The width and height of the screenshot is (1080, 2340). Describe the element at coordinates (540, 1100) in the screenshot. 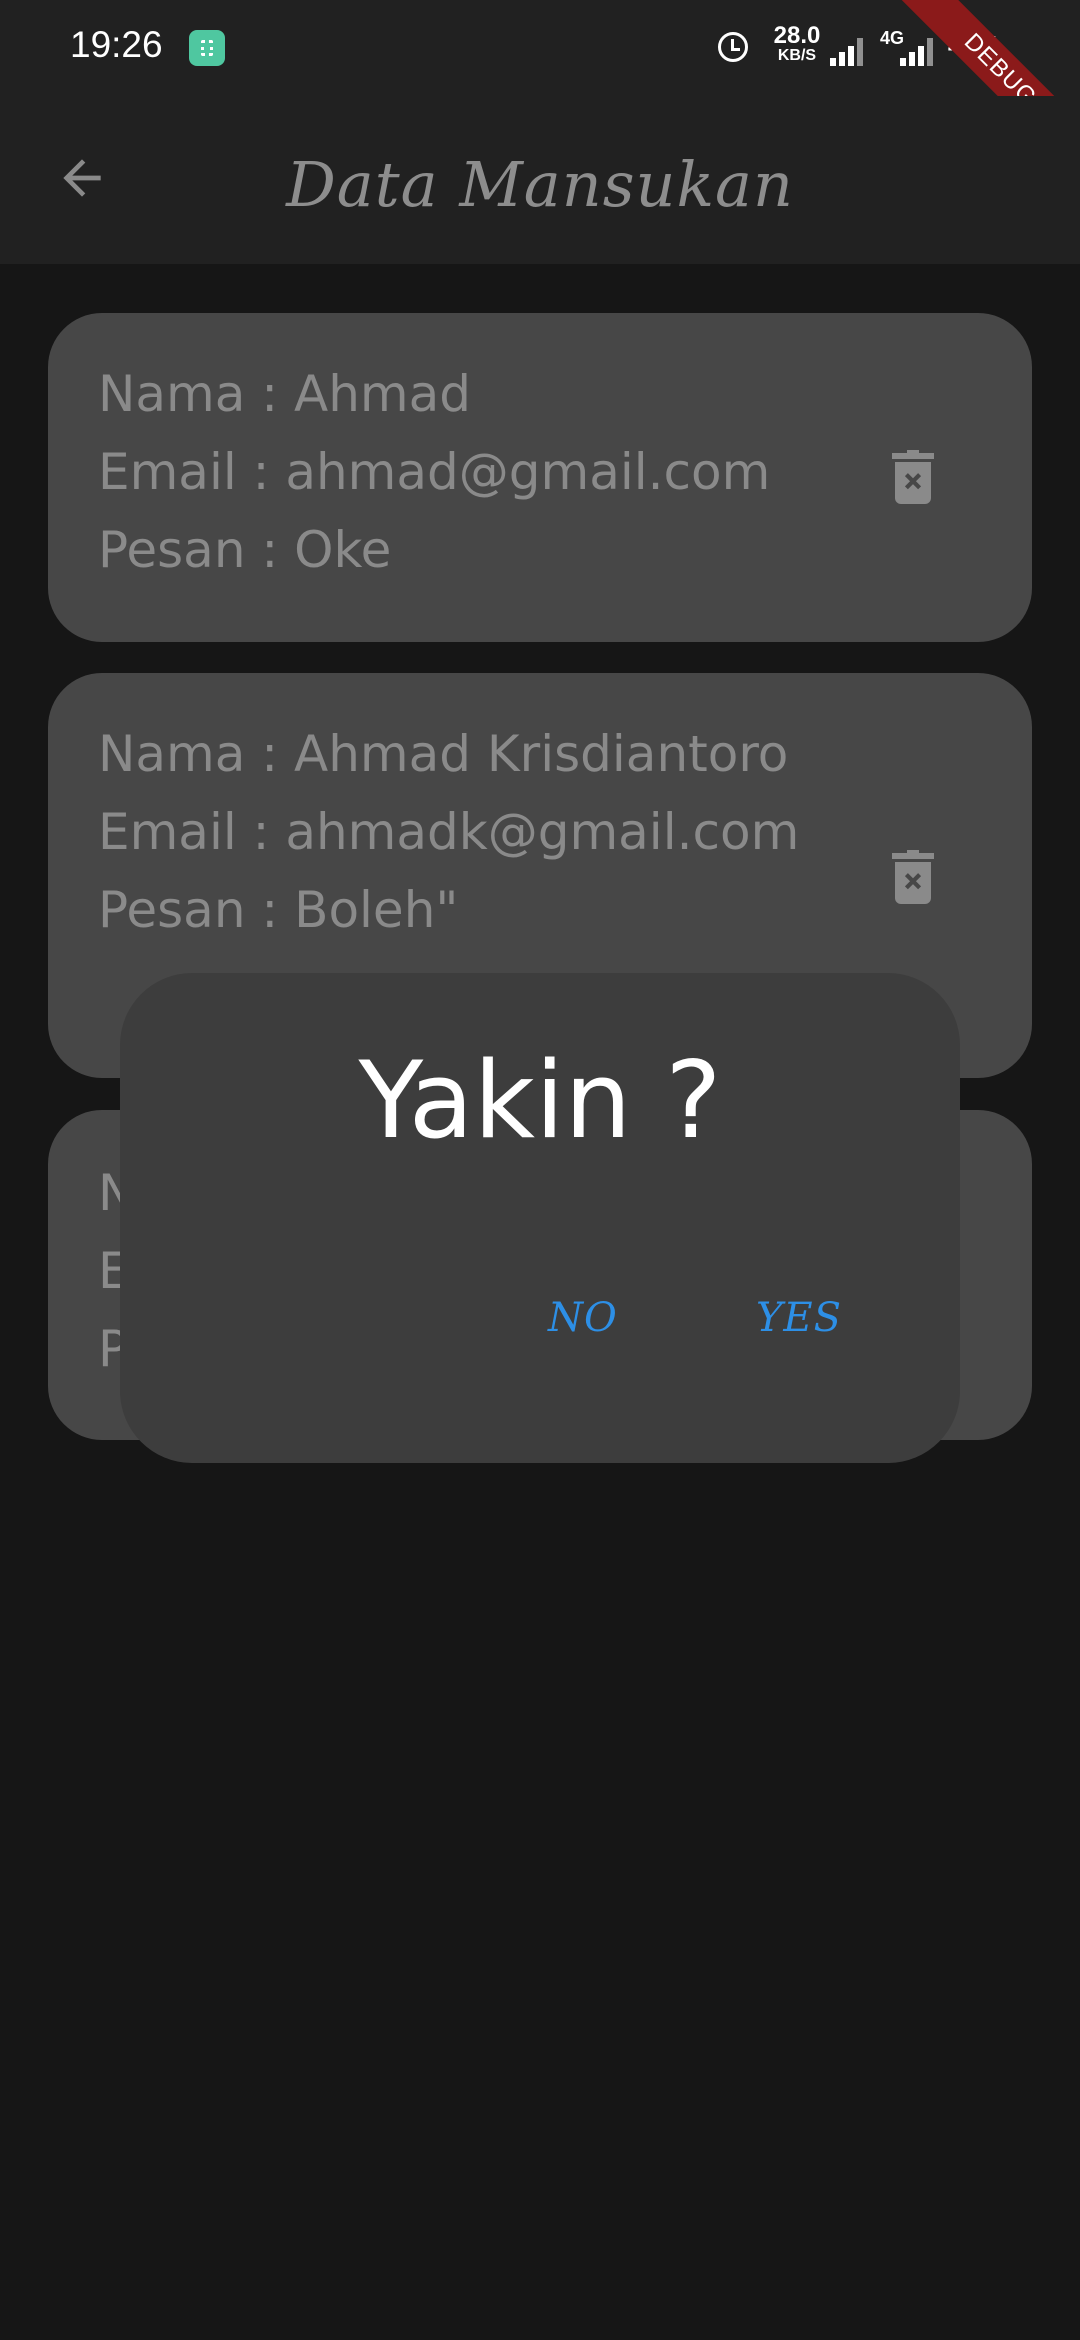

I see `dialog-title: Yakin ?` at that location.